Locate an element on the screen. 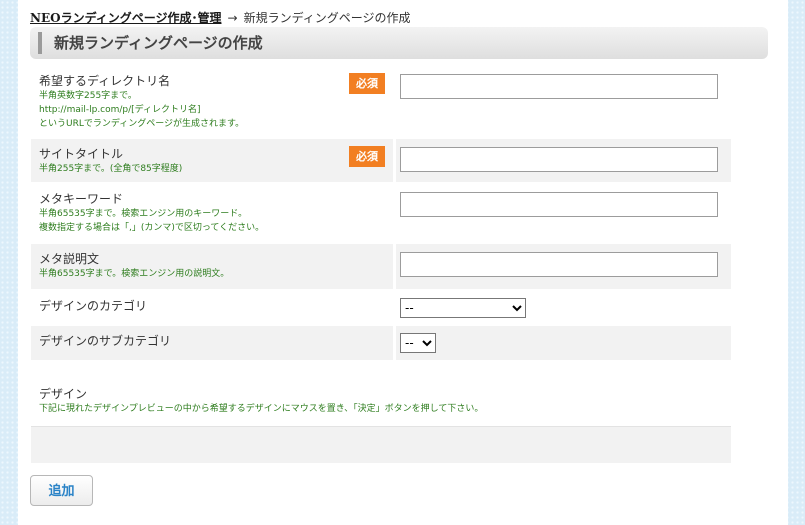  form-row-site-title: サイトタイトル 半角255字まで。(全角で85字程度) 必須 is located at coordinates (381, 160).